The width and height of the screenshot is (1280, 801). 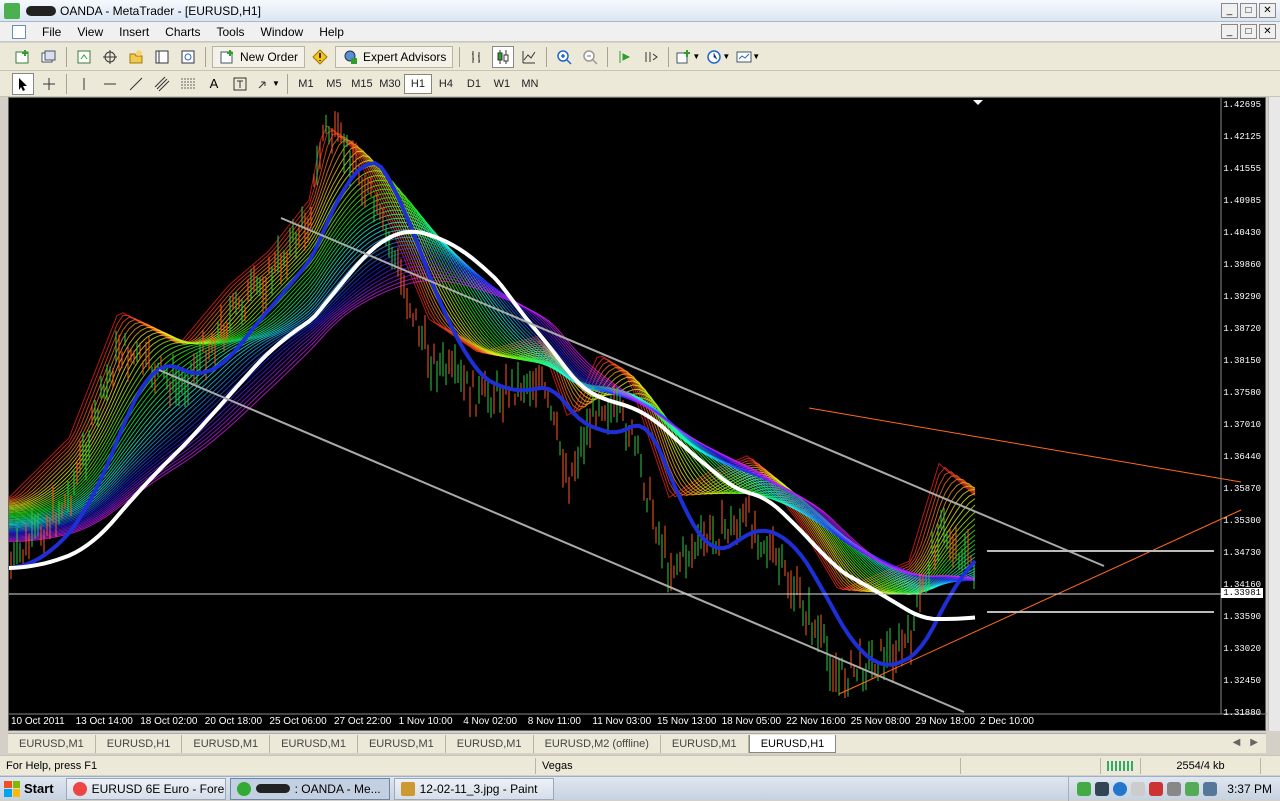 I want to click on navigator-button, so click(x=136, y=57).